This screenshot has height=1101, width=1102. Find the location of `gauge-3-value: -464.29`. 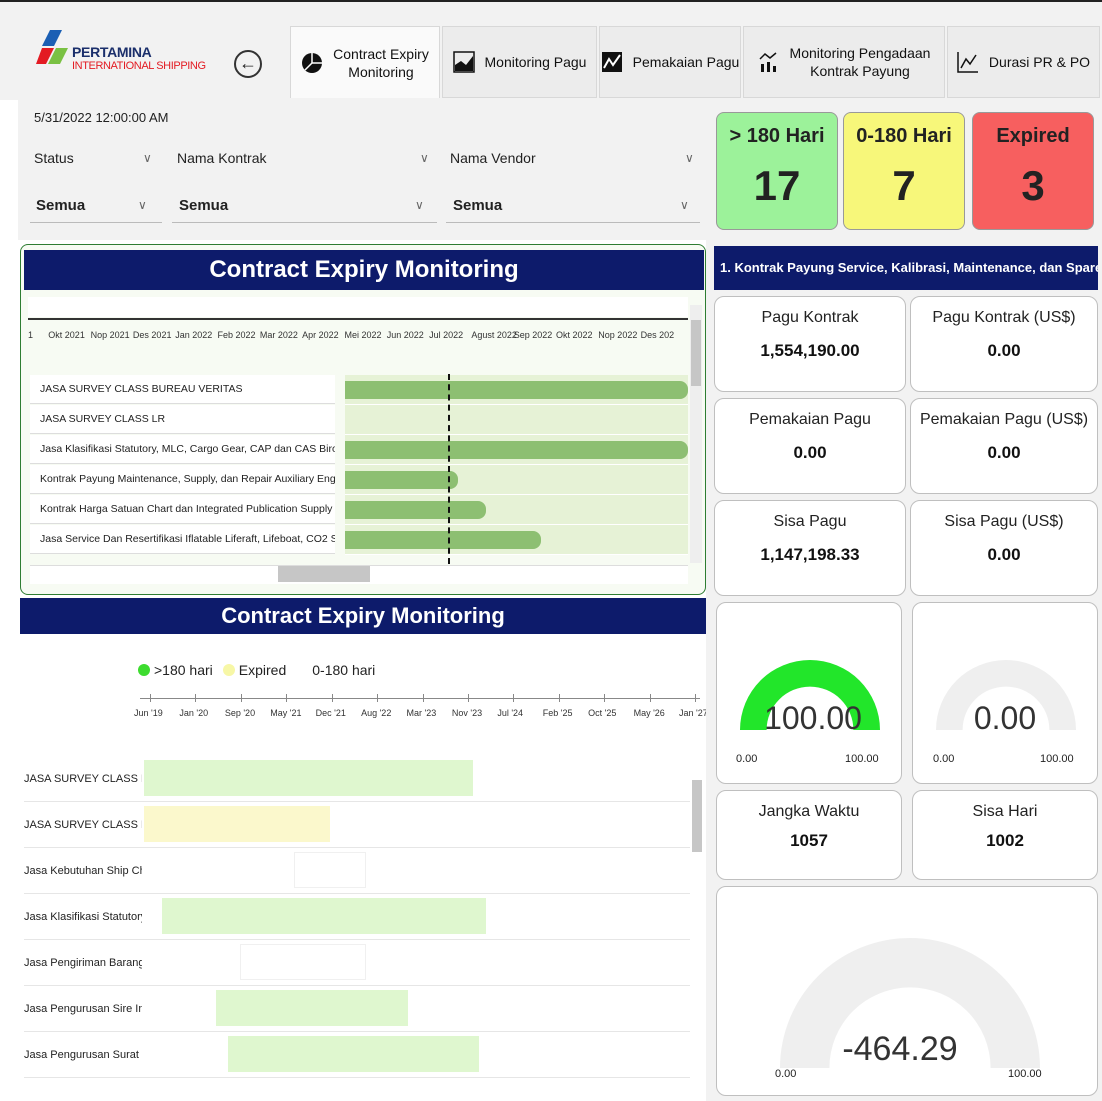

gauge-3-value: -464.29 is located at coordinates (900, 1049).